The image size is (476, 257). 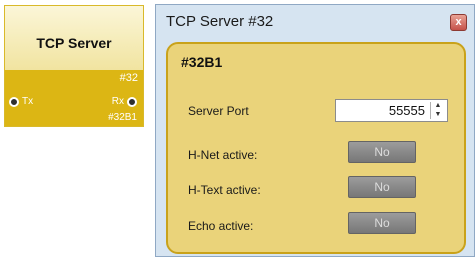 I want to click on rx-label: Rx, so click(x=117, y=101).